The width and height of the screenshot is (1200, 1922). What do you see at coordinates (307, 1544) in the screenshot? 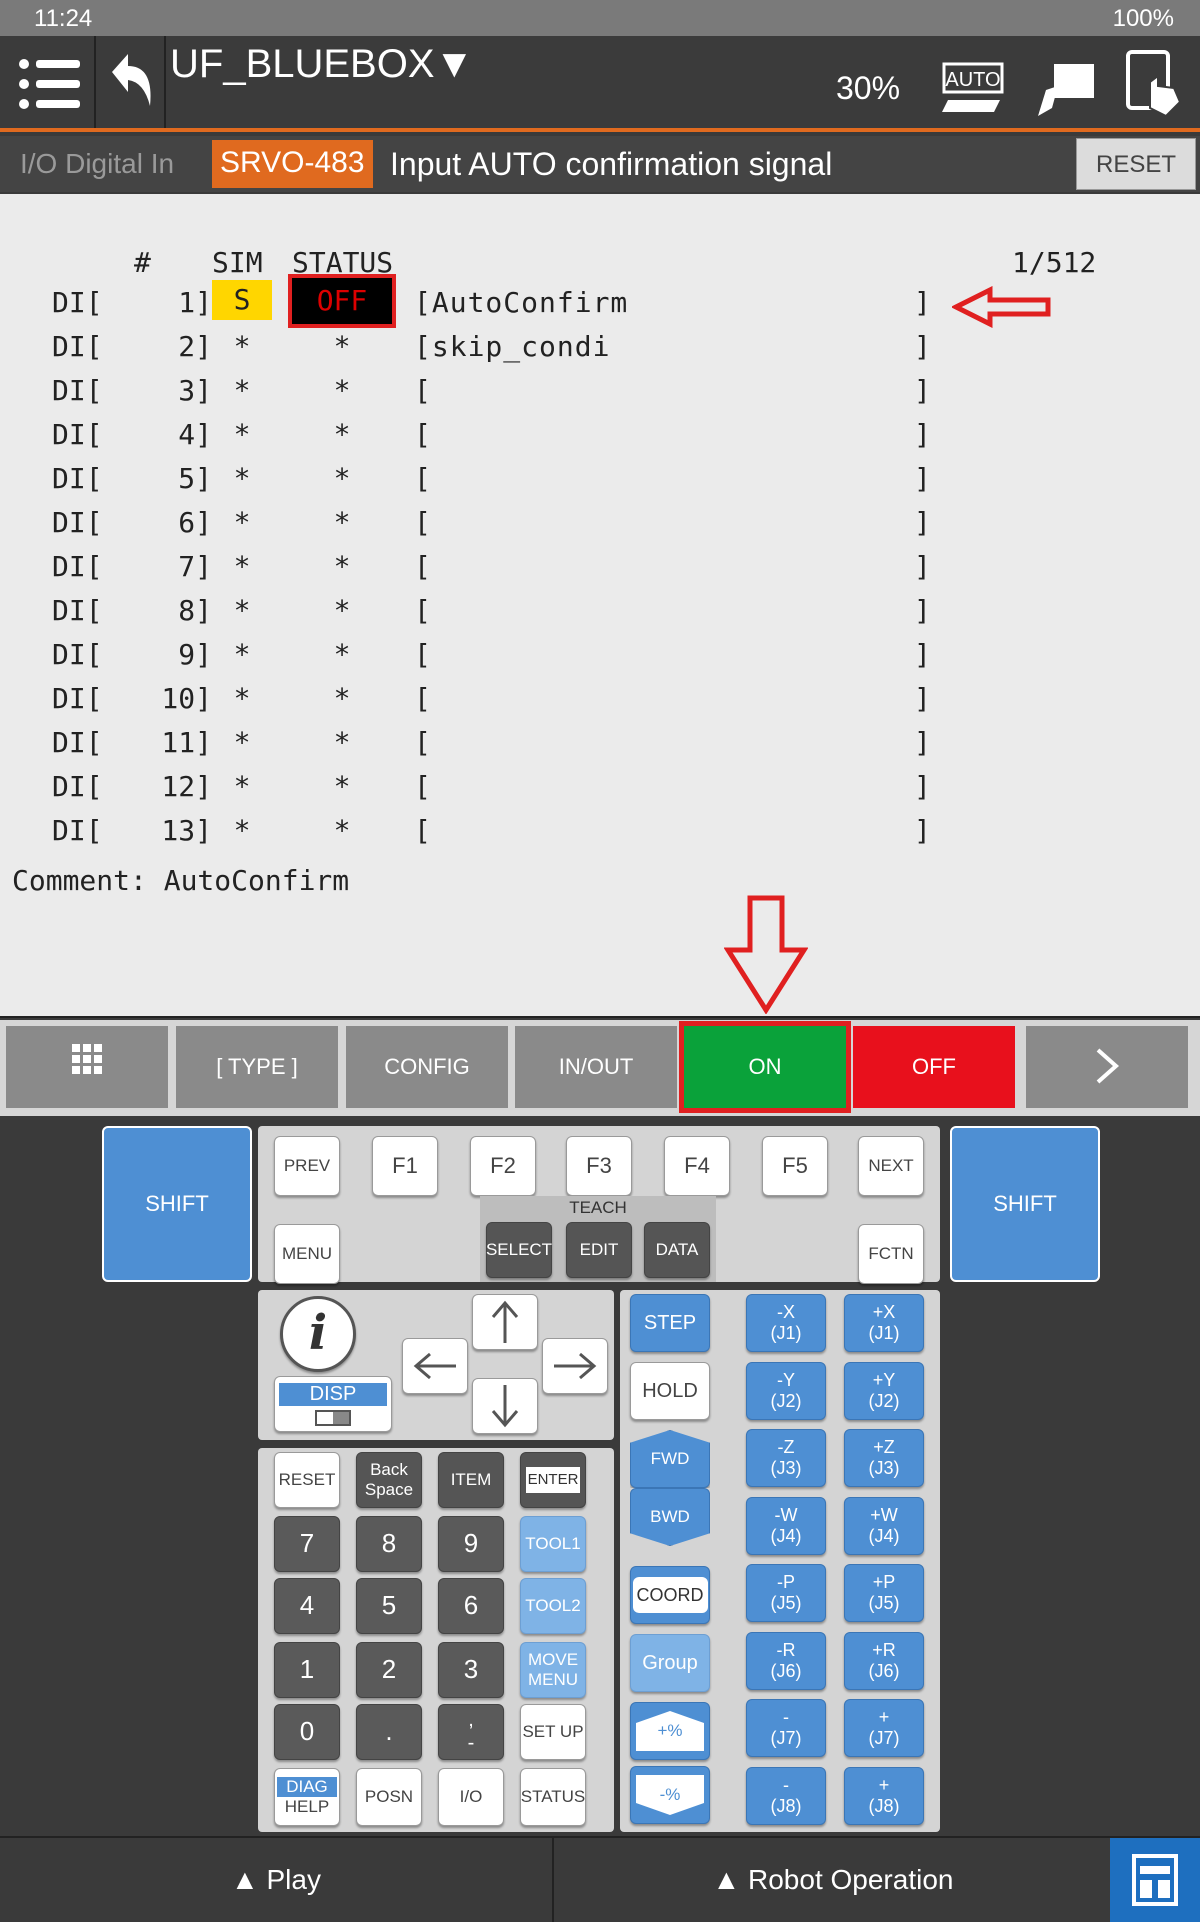
I see `num-7-key: 7` at bounding box center [307, 1544].